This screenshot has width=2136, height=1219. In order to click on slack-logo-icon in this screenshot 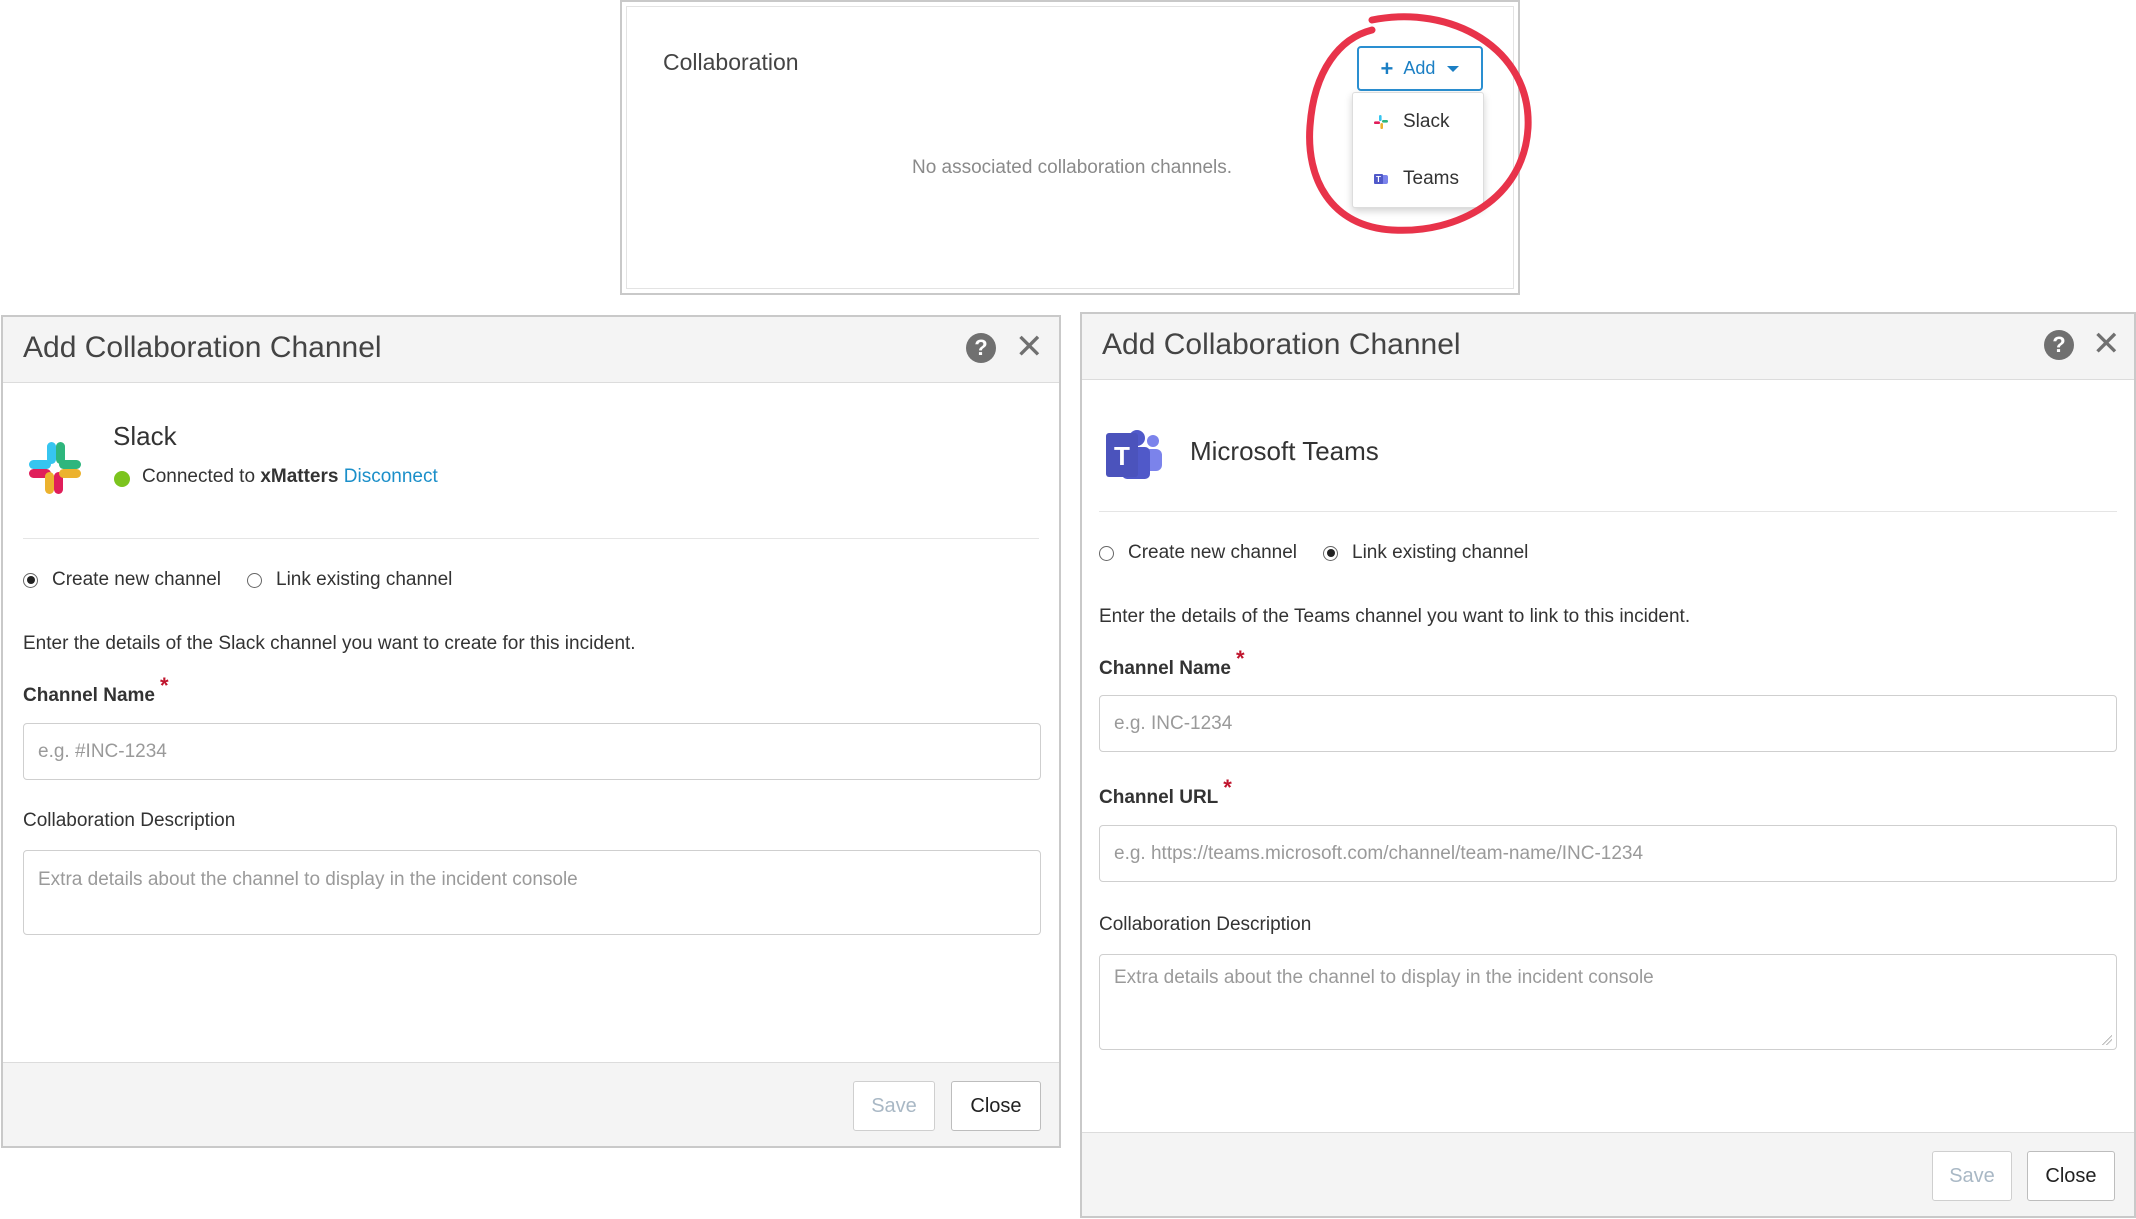, I will do `click(55, 468)`.